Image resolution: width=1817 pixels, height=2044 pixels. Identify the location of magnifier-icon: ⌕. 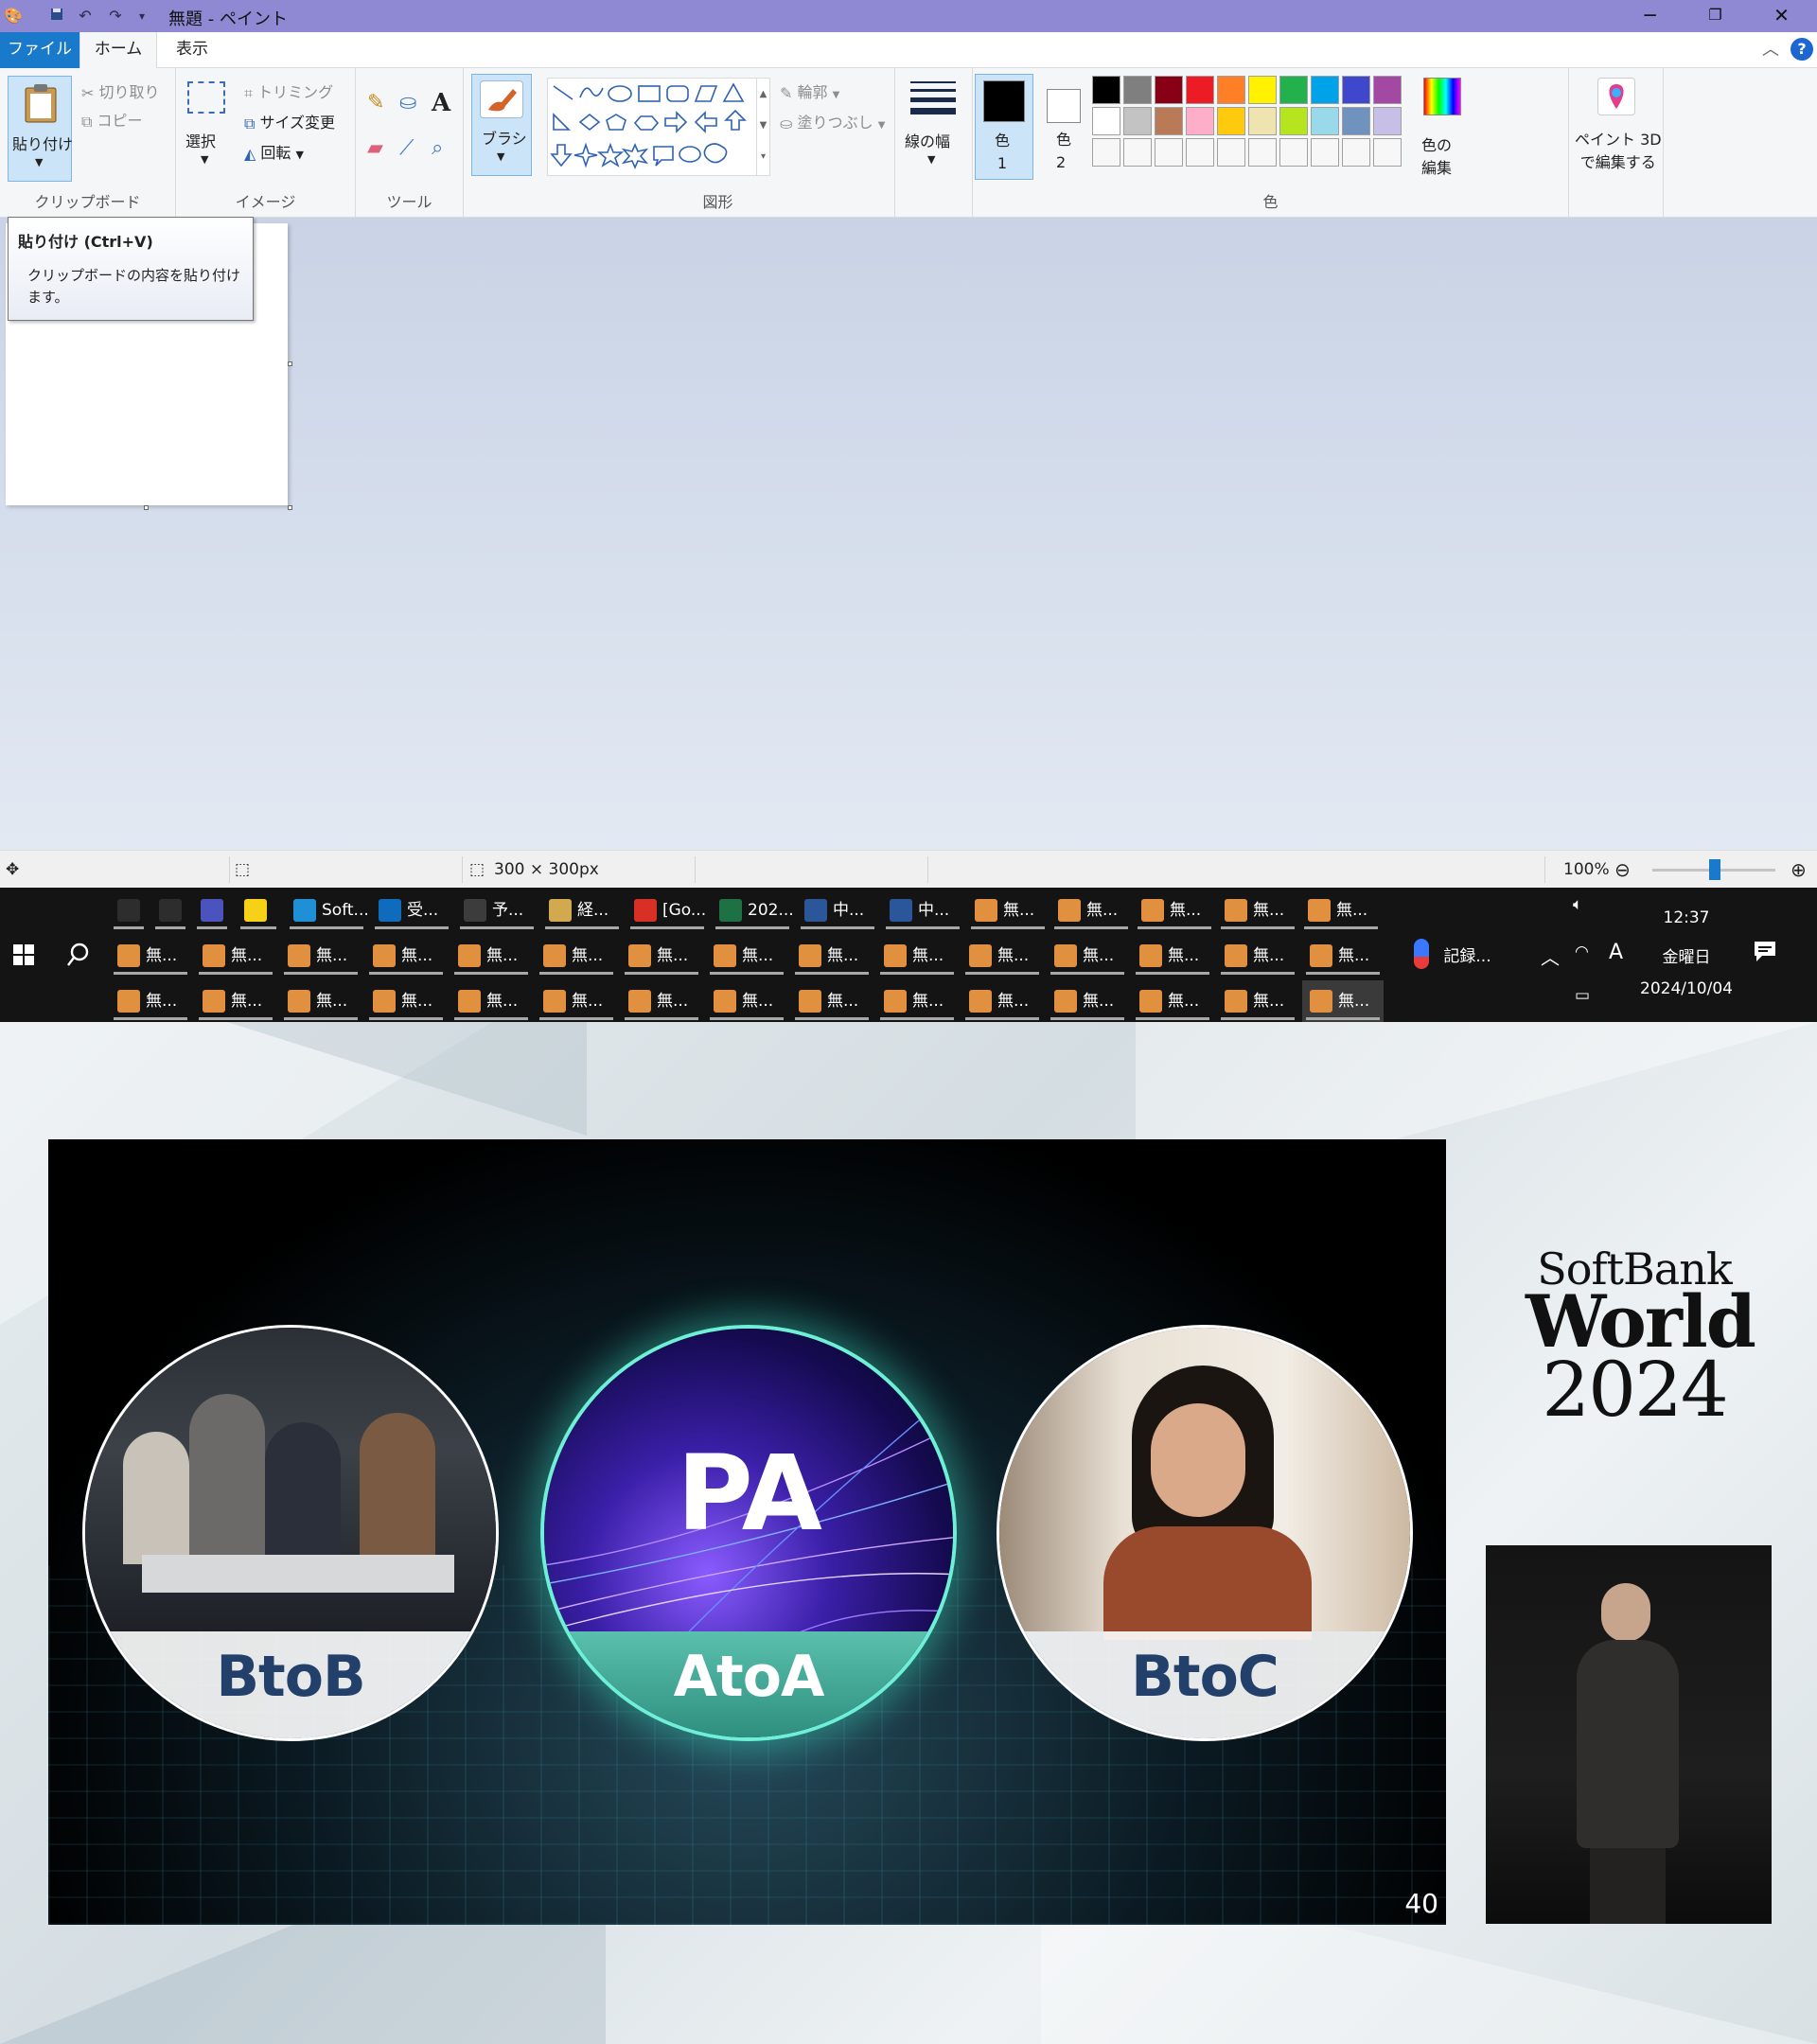
(437, 148).